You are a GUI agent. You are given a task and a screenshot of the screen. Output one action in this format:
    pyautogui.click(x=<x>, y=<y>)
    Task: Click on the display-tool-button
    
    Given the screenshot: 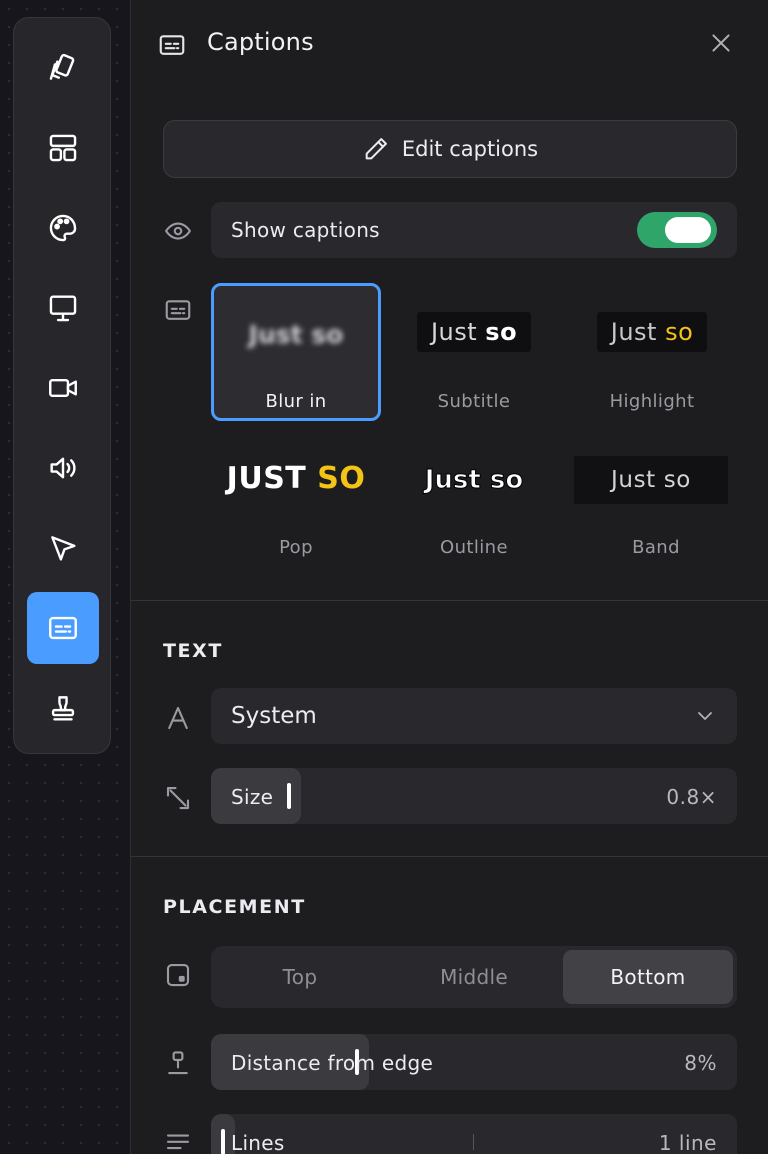 What is the action you would take?
    pyautogui.click(x=63, y=308)
    